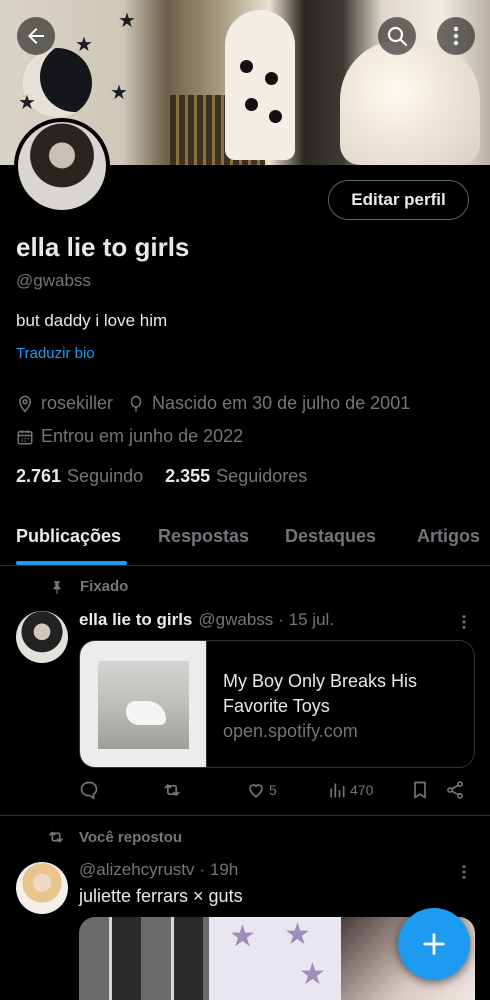  I want to click on media-image: ★ ★ ★, so click(275, 958).